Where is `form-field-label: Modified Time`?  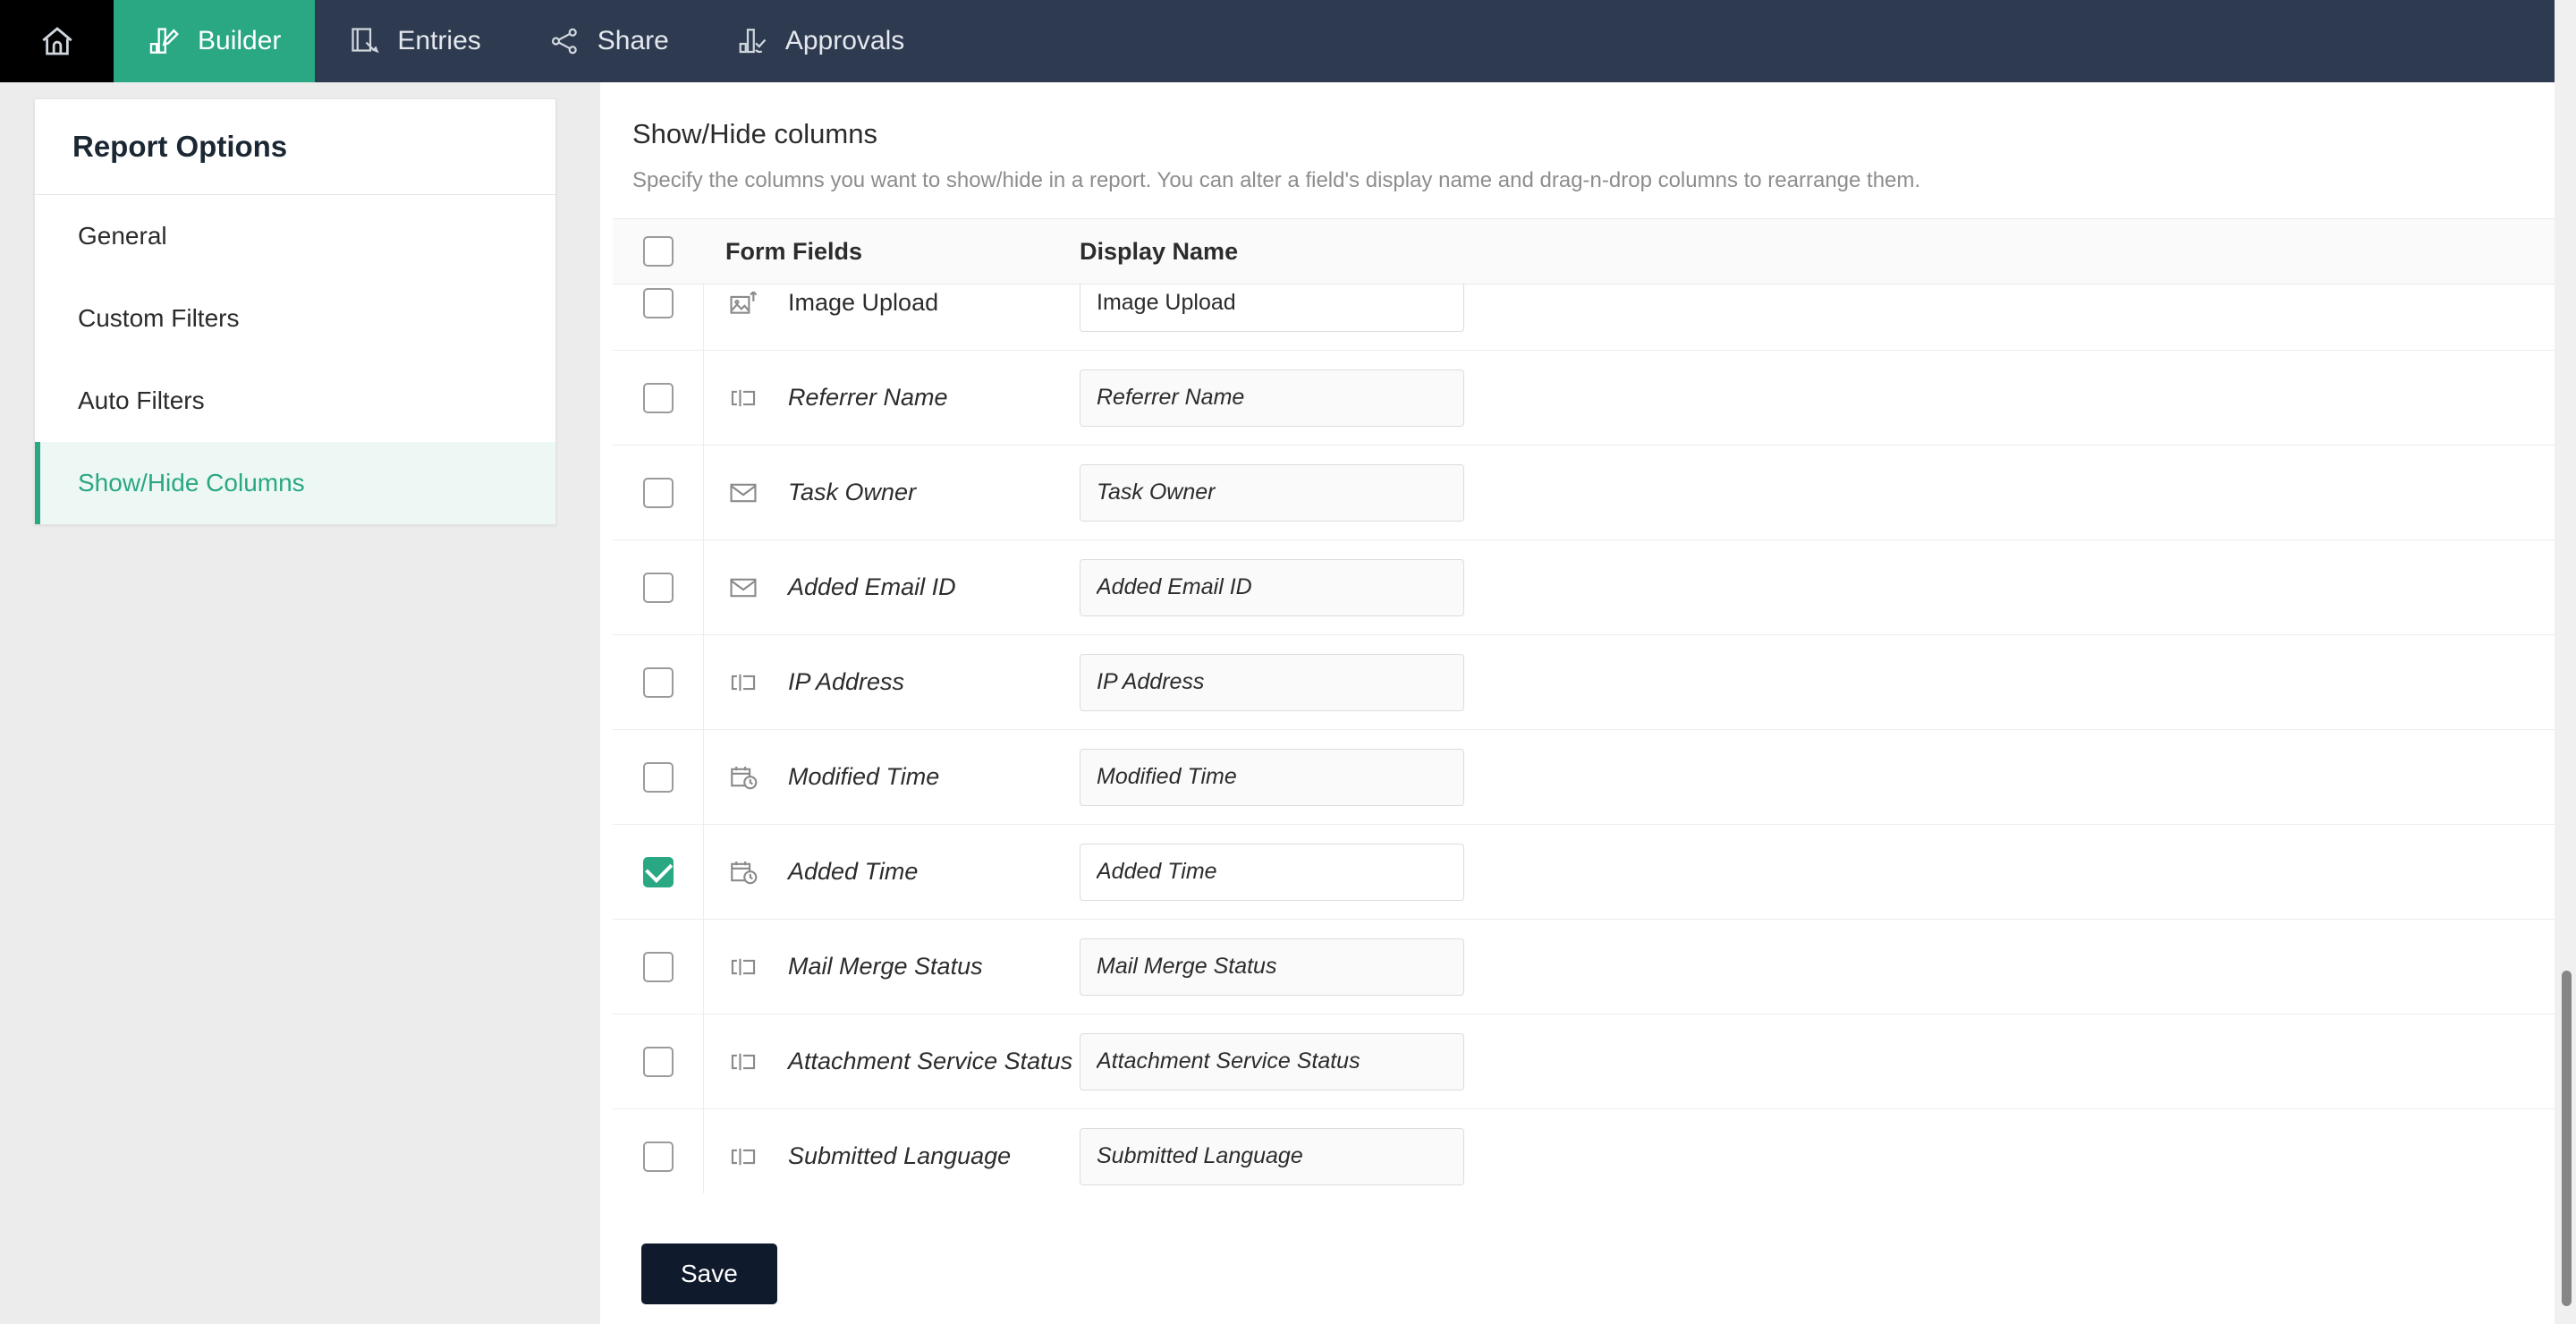 form-field-label: Modified Time is located at coordinates (864, 776).